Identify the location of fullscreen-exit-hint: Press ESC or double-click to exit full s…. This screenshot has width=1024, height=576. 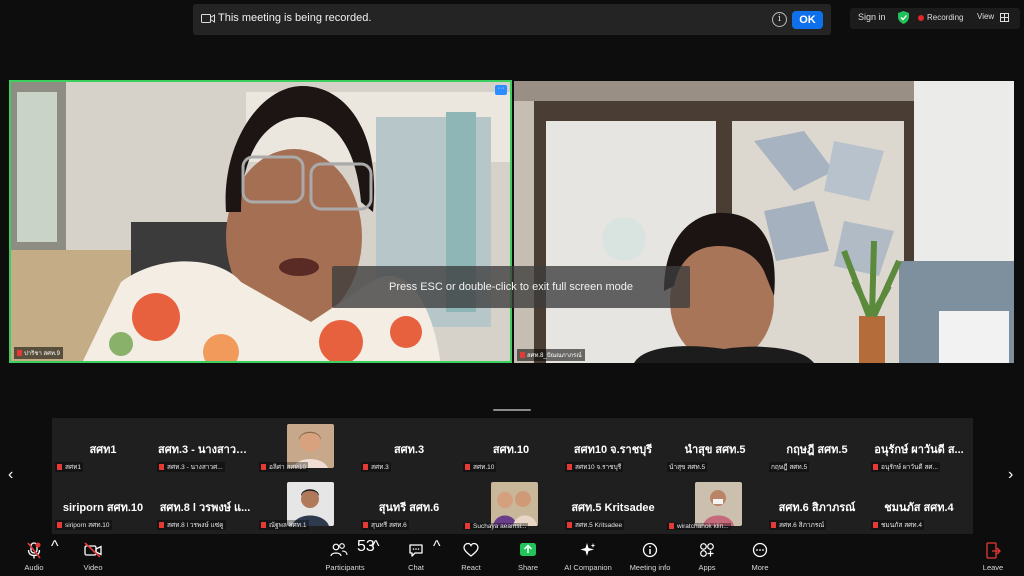
(511, 287).